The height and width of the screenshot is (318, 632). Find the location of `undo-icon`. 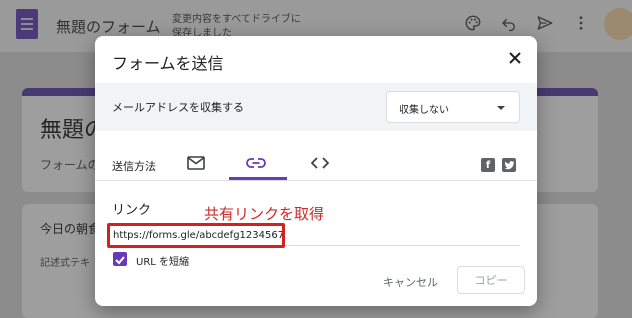

undo-icon is located at coordinates (509, 23).